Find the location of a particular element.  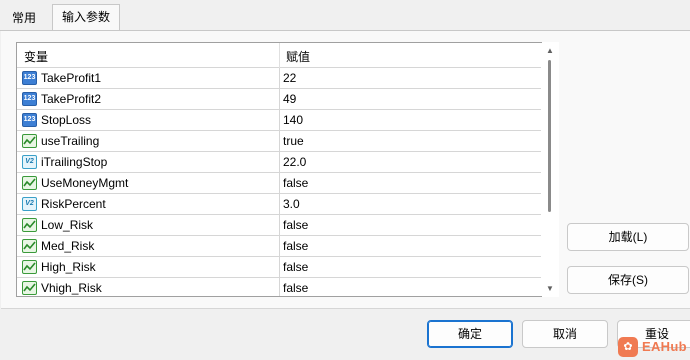

table-row: UseMoneyMgmt false is located at coordinates (279, 183).